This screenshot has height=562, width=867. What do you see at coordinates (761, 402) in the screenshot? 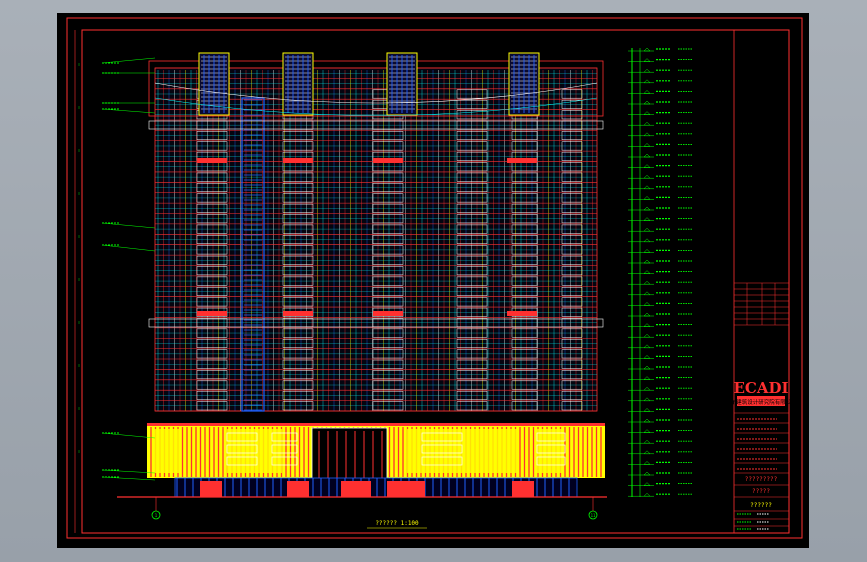
I see `logo-subtitle: 华东建筑设计研究院有限公司` at bounding box center [761, 402].